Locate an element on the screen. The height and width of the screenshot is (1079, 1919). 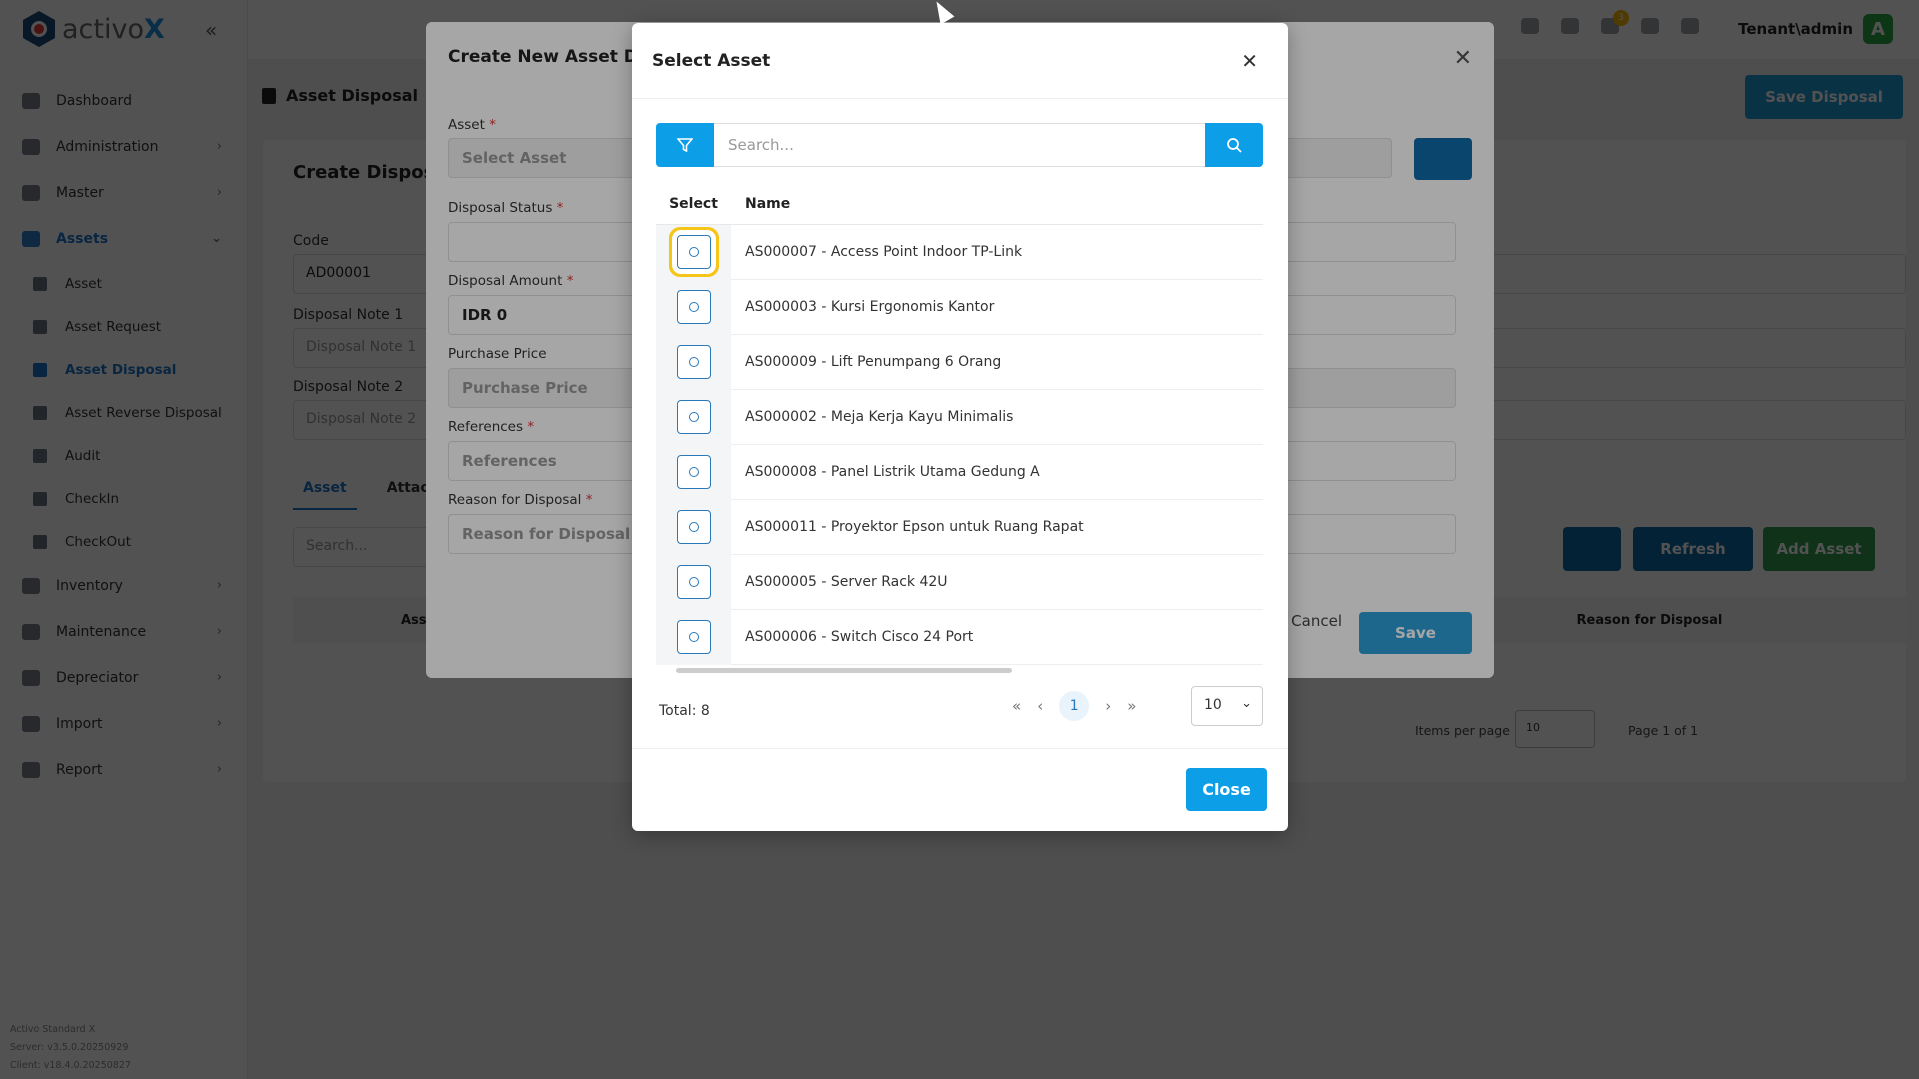
asset-name: AS000009 - Lift Penumpang 6 Orang is located at coordinates (873, 362).